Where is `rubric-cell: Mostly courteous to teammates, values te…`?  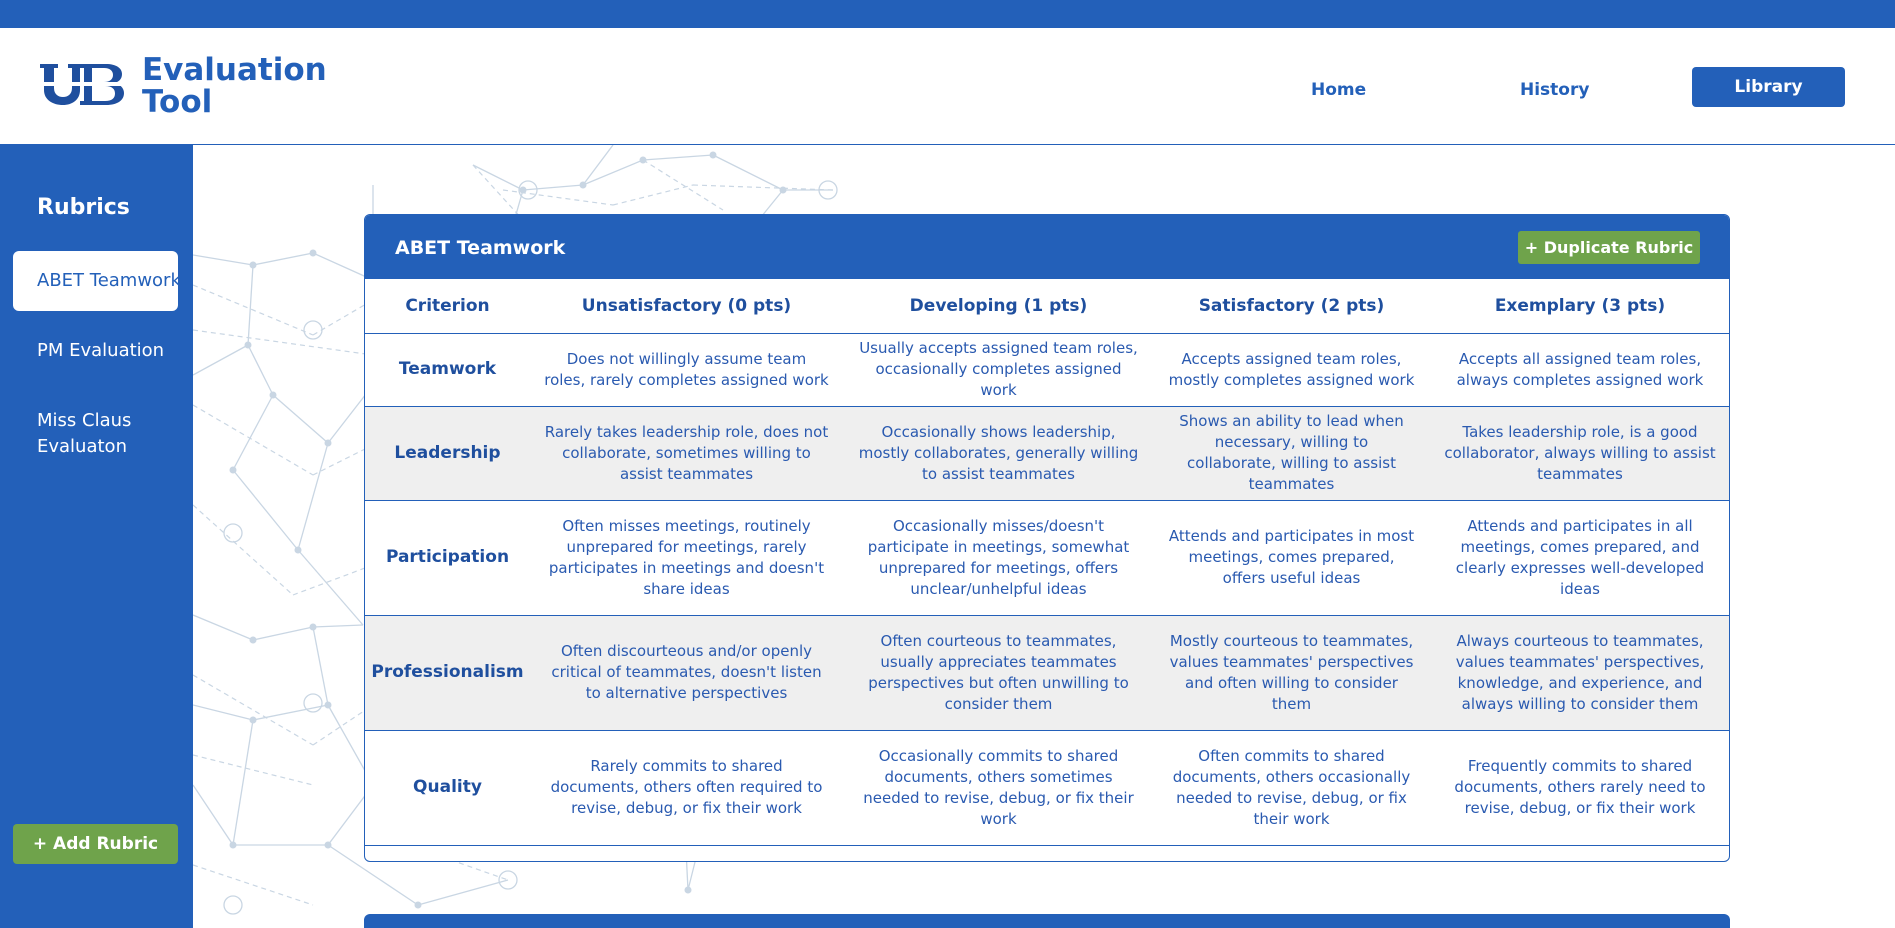
rubric-cell: Mostly courteous to teammates, values te… is located at coordinates (1291, 673).